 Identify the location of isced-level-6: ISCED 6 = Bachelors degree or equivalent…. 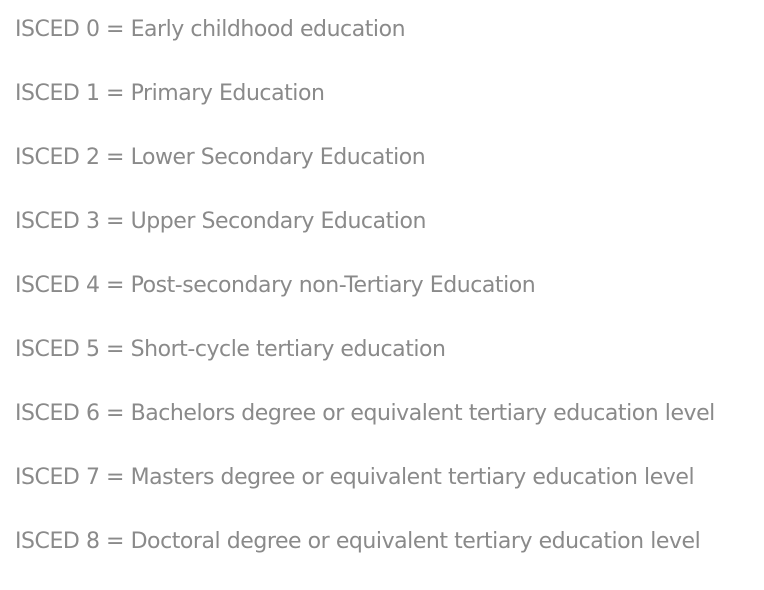
(365, 413).